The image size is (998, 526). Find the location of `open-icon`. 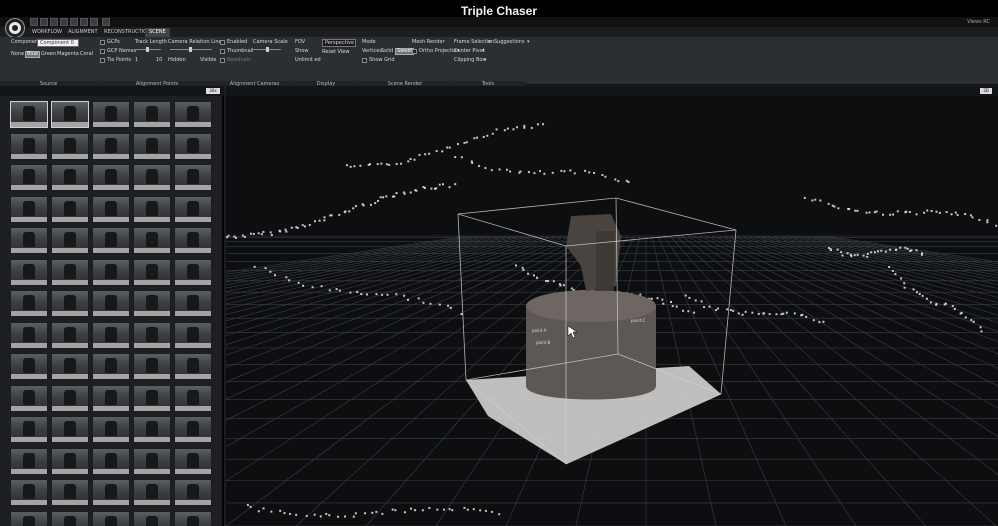

open-icon is located at coordinates (54, 22).